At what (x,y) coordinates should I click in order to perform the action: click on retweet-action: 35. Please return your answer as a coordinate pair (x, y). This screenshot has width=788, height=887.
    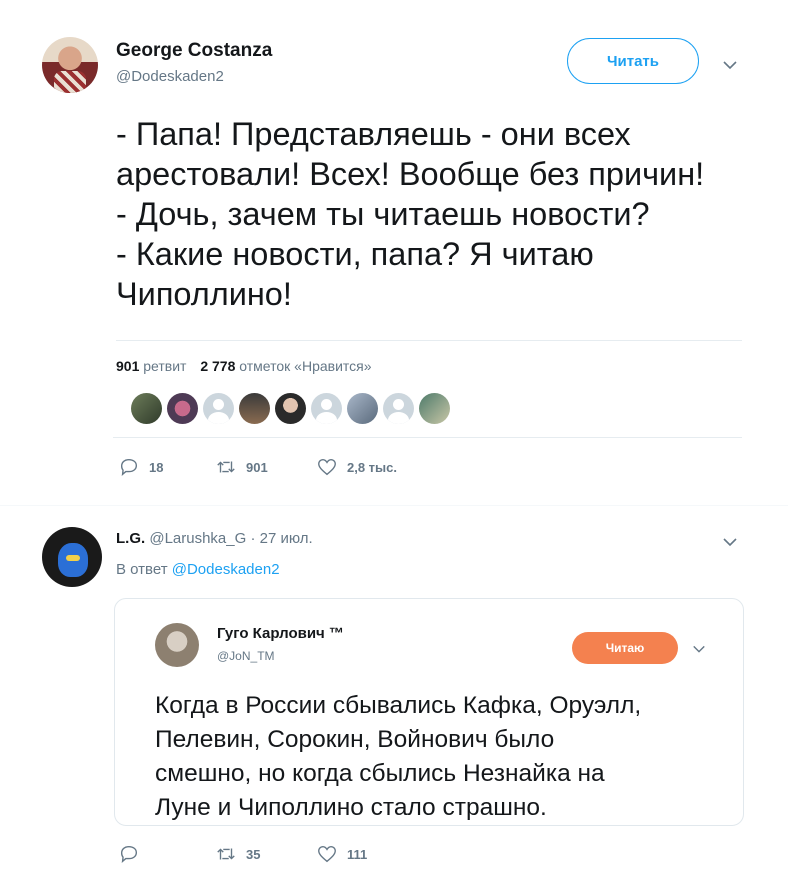
    Looking at the image, I should click on (265, 854).